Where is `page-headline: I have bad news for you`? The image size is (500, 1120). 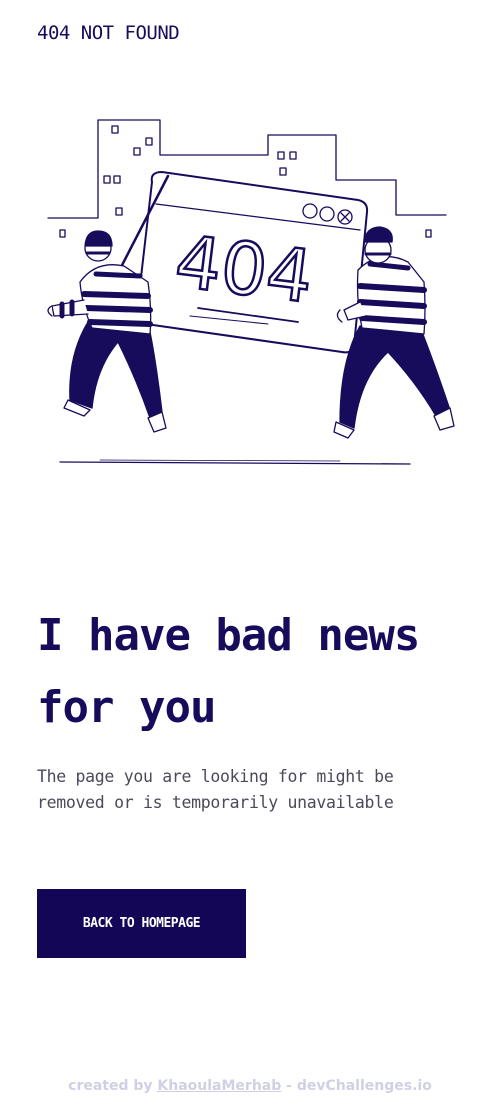 page-headline: I have bad news for you is located at coordinates (228, 671).